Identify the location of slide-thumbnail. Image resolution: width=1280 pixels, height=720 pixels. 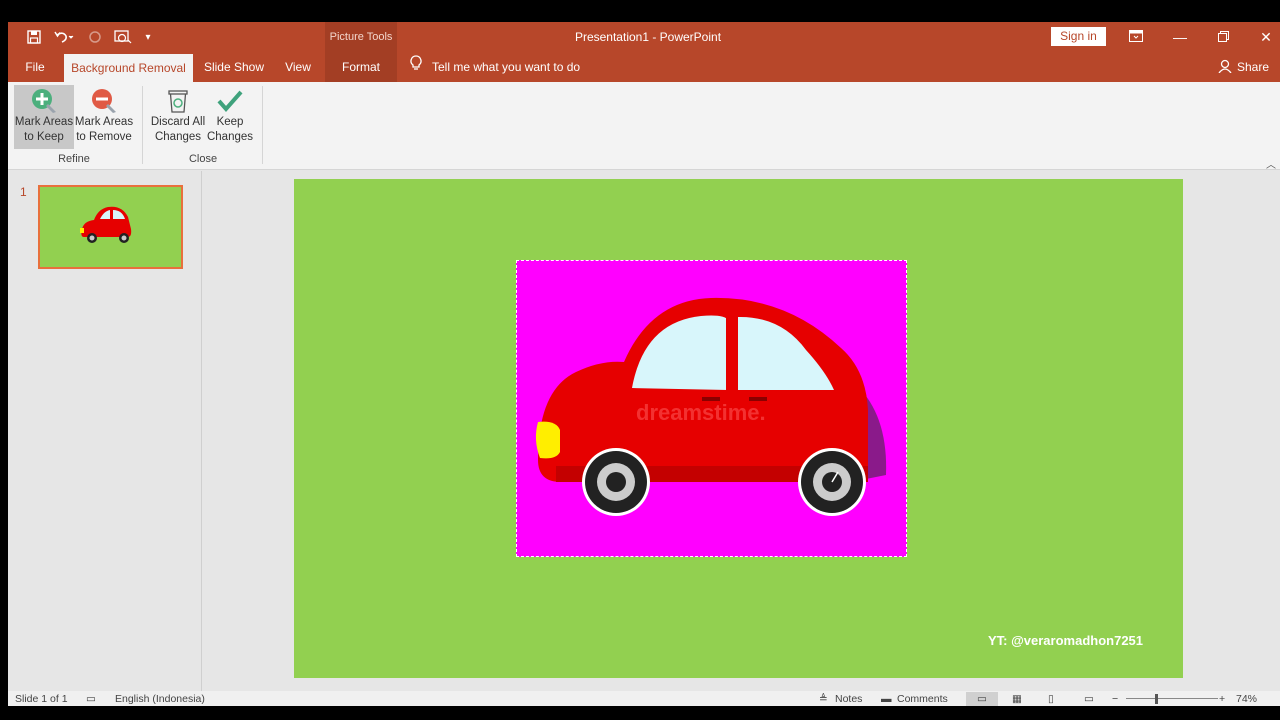
(110, 227).